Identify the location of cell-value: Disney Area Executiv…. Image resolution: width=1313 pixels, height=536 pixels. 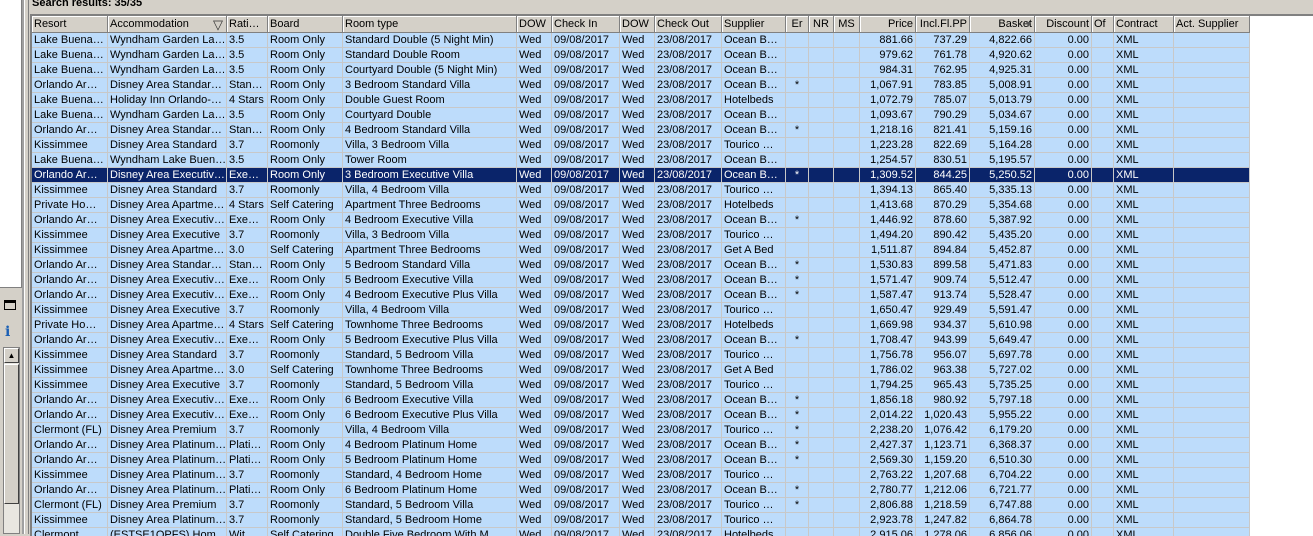
(167, 340).